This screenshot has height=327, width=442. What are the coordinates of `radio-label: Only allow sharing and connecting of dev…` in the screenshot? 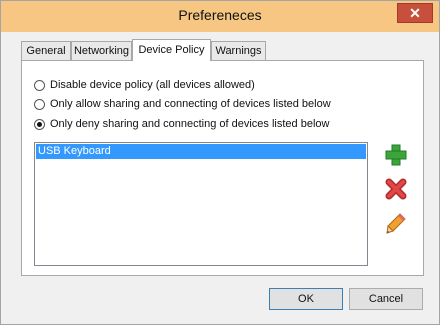 It's located at (190, 104).